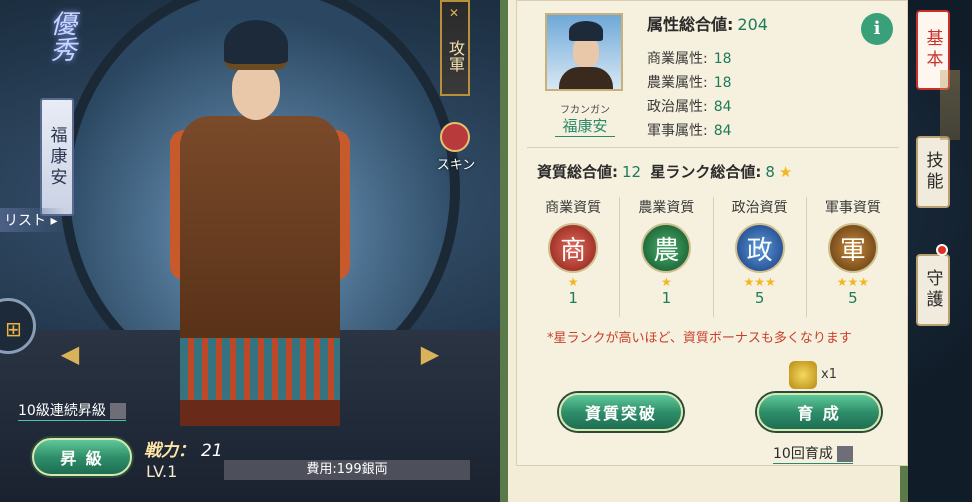 The height and width of the screenshot is (502, 972). Describe the element at coordinates (690, 24) in the screenshot. I see `attribute-total-label: 属性総合値:` at that location.